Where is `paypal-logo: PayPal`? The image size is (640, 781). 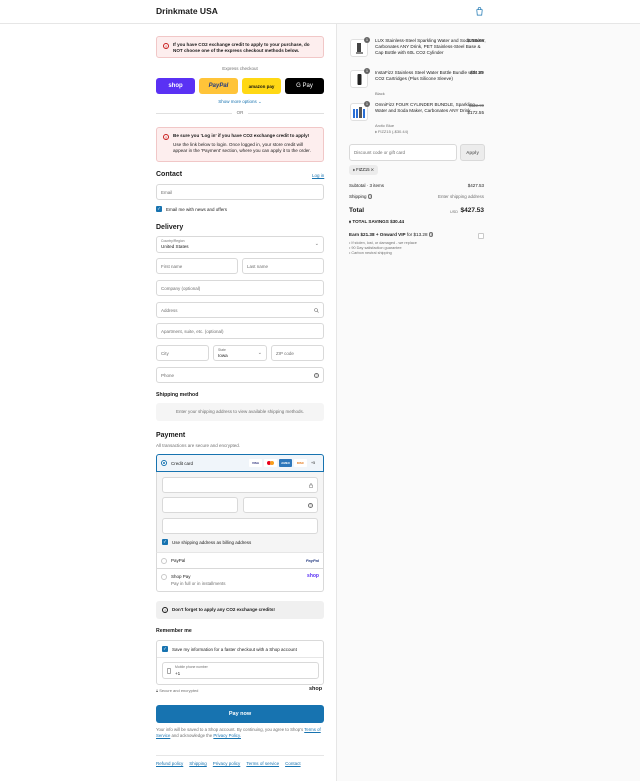
paypal-logo: PayPal is located at coordinates (312, 560).